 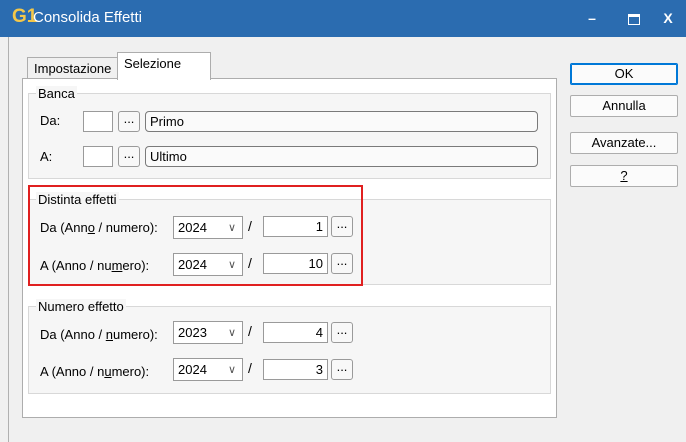 I want to click on window-border, so click(x=8, y=239).